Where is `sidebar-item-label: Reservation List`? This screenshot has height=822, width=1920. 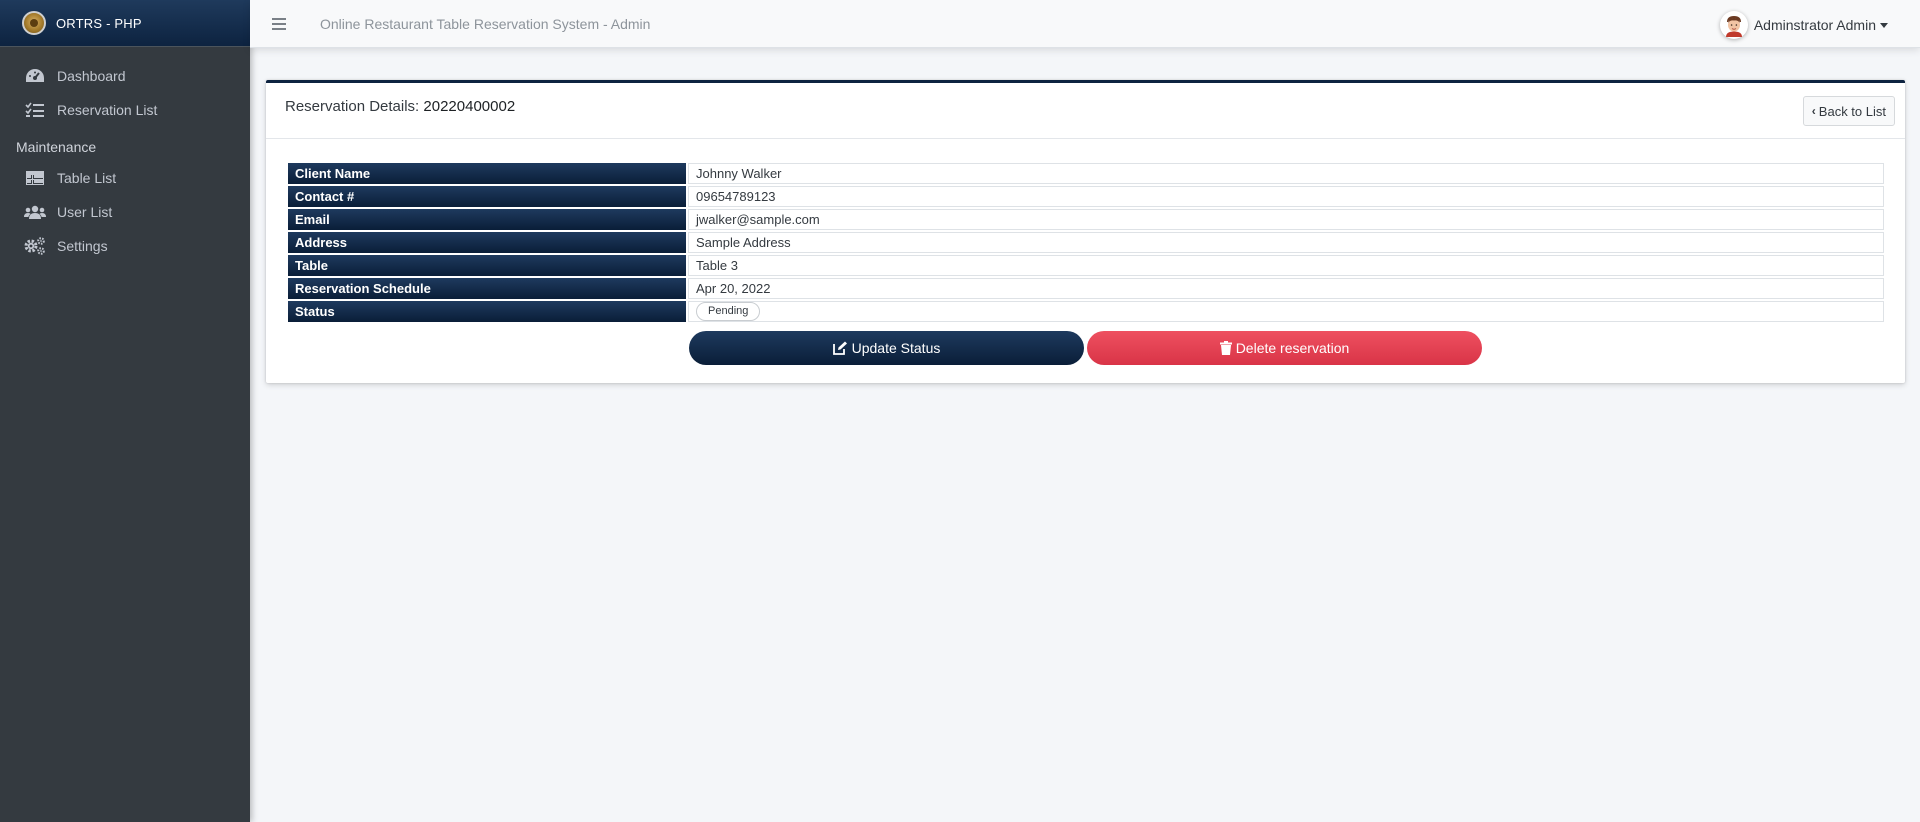 sidebar-item-label: Reservation List is located at coordinates (107, 110).